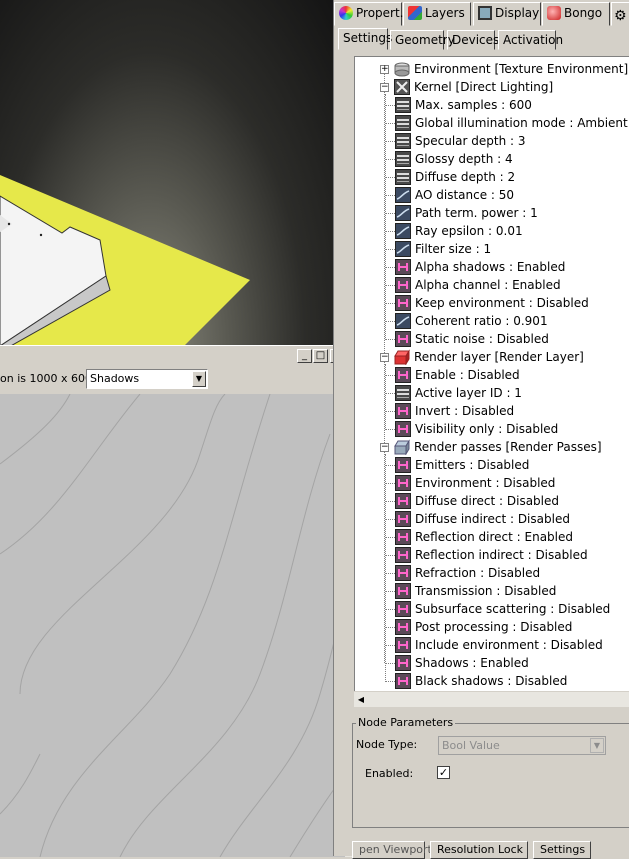 This screenshot has width=629, height=859. Describe the element at coordinates (403, 231) in the screenshot. I see `float-value-icon` at that location.